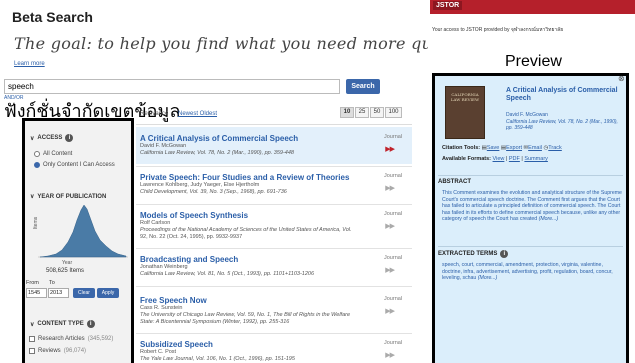 The image size is (635, 363). What do you see at coordinates (68, 197) in the screenshot?
I see `year-heading: ∨ YEAR OF PUBLICATION` at bounding box center [68, 197].